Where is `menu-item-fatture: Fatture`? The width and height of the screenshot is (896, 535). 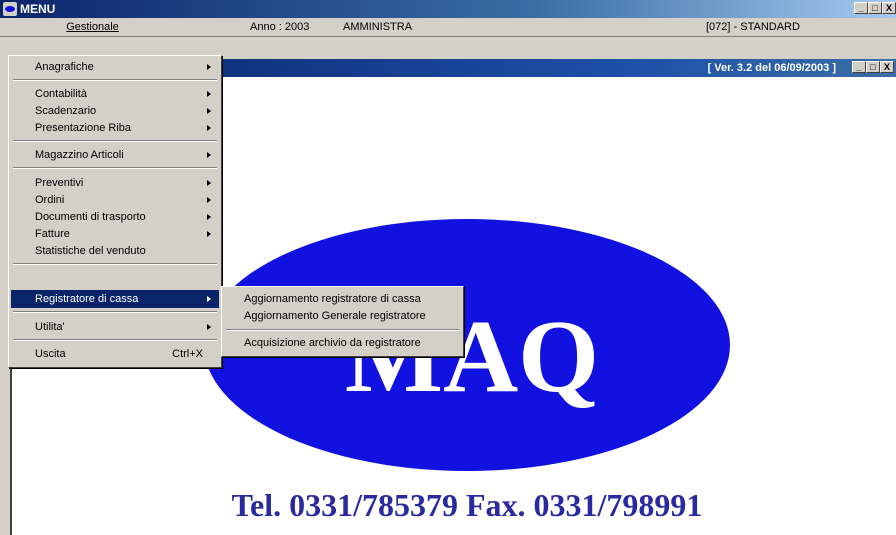 menu-item-fatture: Fatture is located at coordinates (115, 234).